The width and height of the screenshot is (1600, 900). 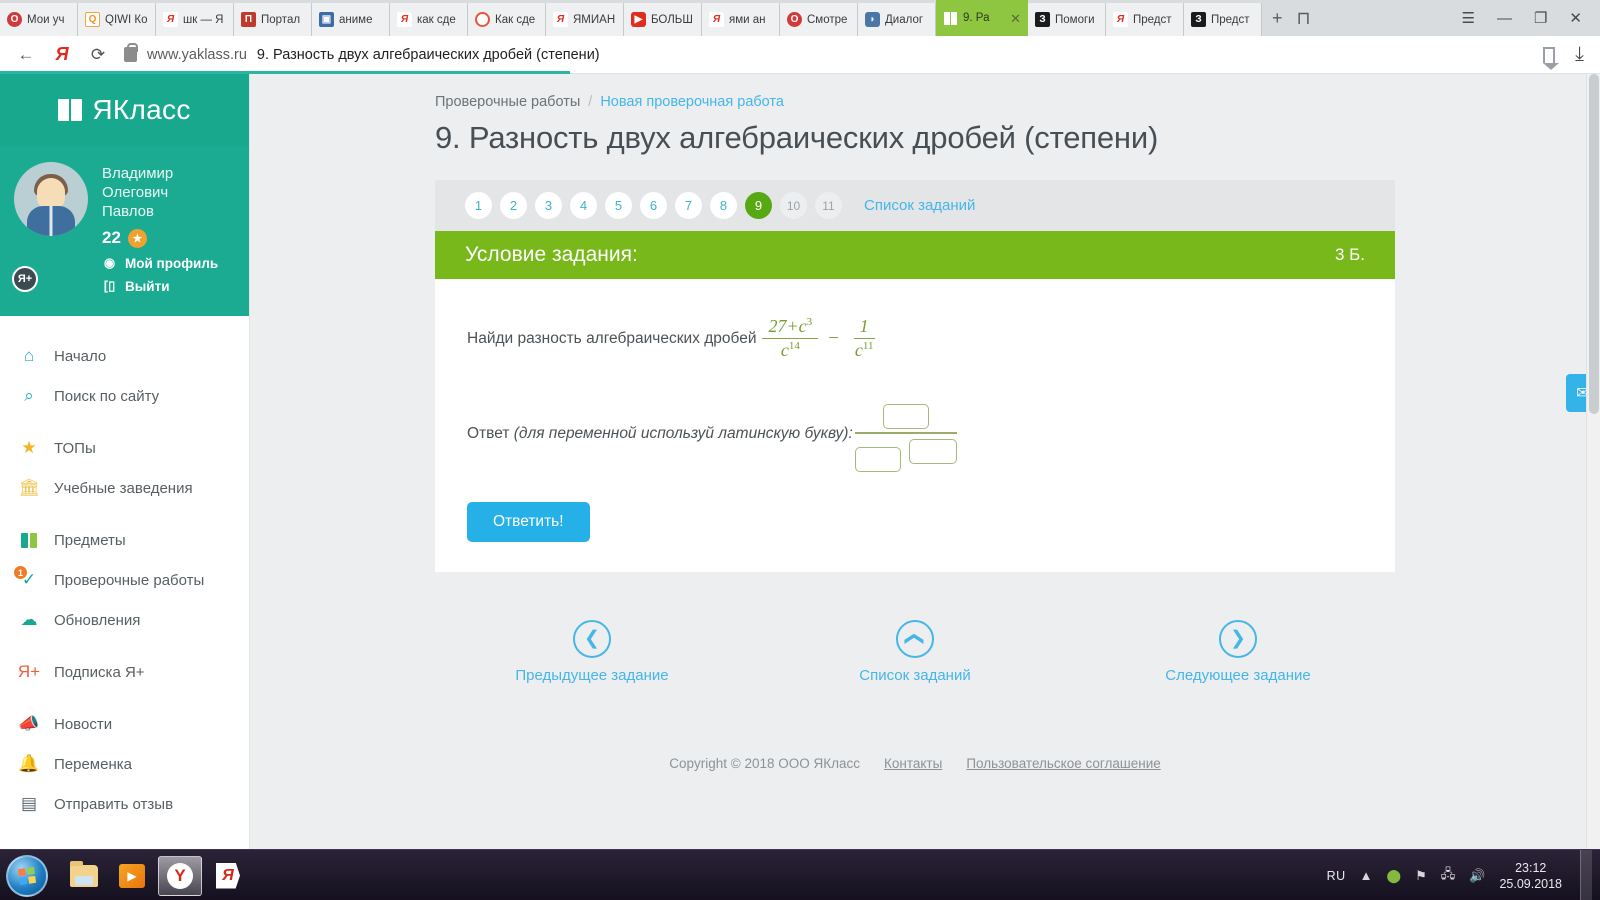 I want to click on tray-flag-icon: ⚑, so click(x=1421, y=876).